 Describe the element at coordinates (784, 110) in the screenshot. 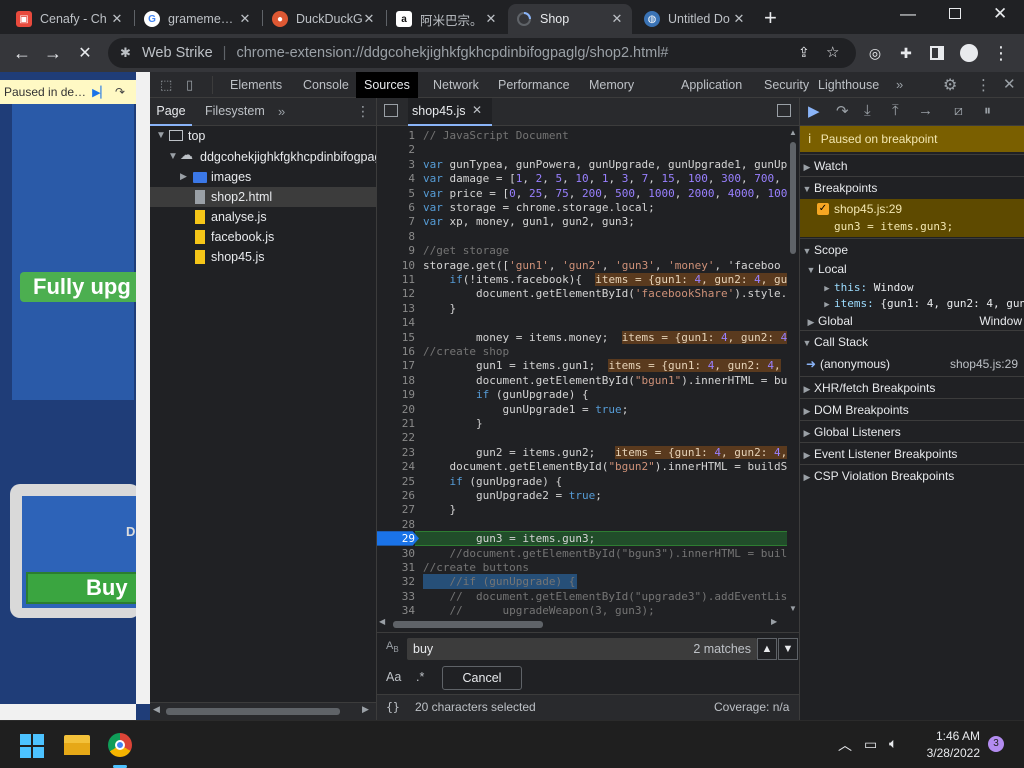

I see `toggle-debugger-icon` at that location.